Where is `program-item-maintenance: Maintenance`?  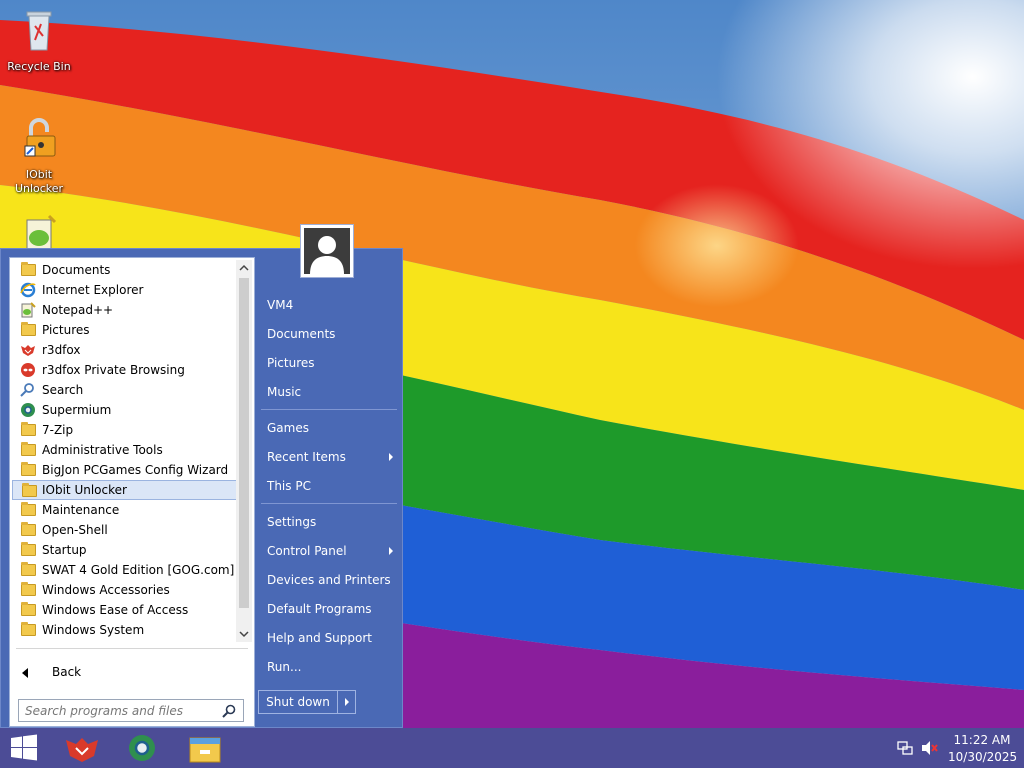
program-item-maintenance: Maintenance is located at coordinates (126, 510).